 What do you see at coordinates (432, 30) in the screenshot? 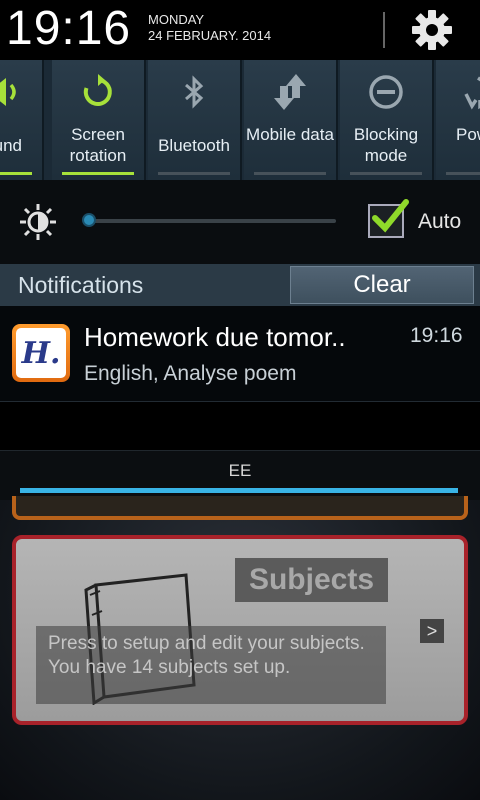
I see `settings-gear-icon` at bounding box center [432, 30].